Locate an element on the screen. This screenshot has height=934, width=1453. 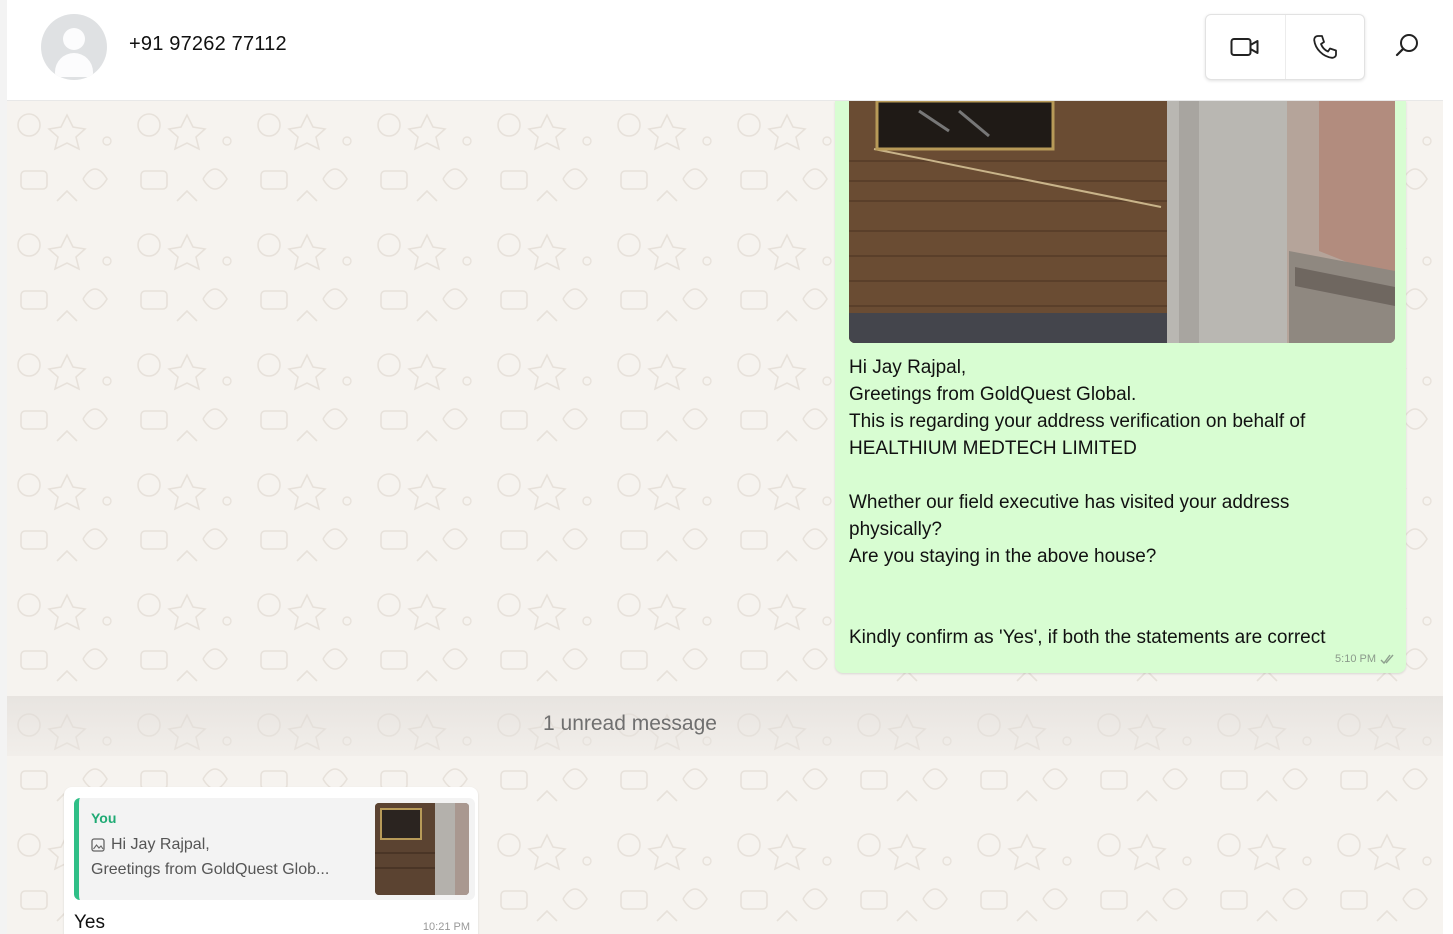
quote-text-line1: Hi Jay Rajpal, is located at coordinates (160, 844).